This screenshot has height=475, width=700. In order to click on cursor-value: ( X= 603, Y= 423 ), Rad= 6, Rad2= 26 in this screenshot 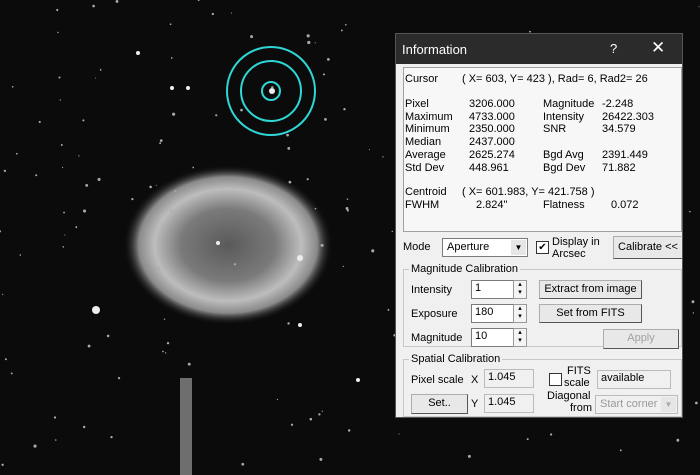, I will do `click(555, 79)`.